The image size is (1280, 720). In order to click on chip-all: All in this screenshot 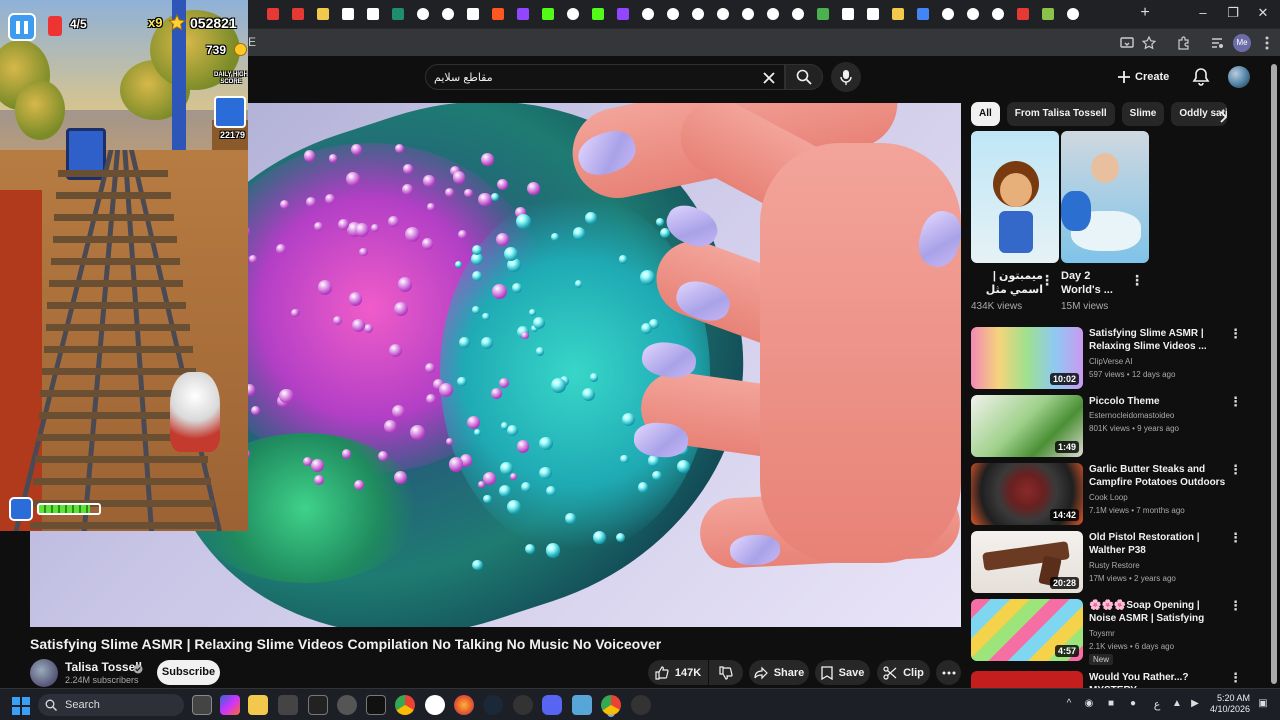, I will do `click(985, 114)`.